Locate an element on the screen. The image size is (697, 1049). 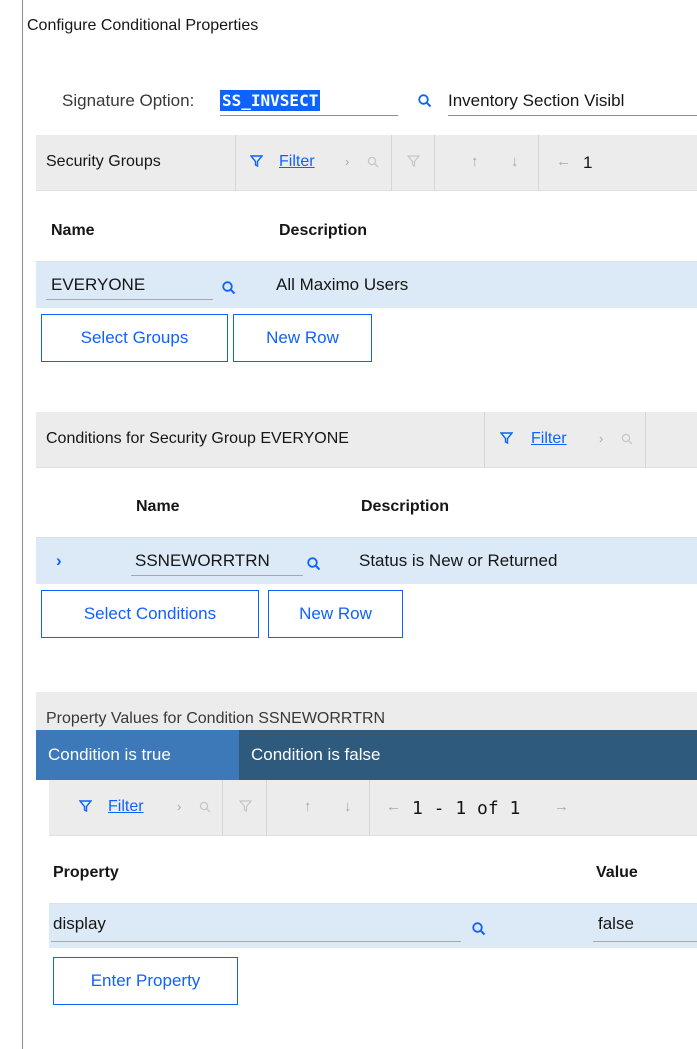
chevron-expand-icon: › is located at coordinates (59, 561).